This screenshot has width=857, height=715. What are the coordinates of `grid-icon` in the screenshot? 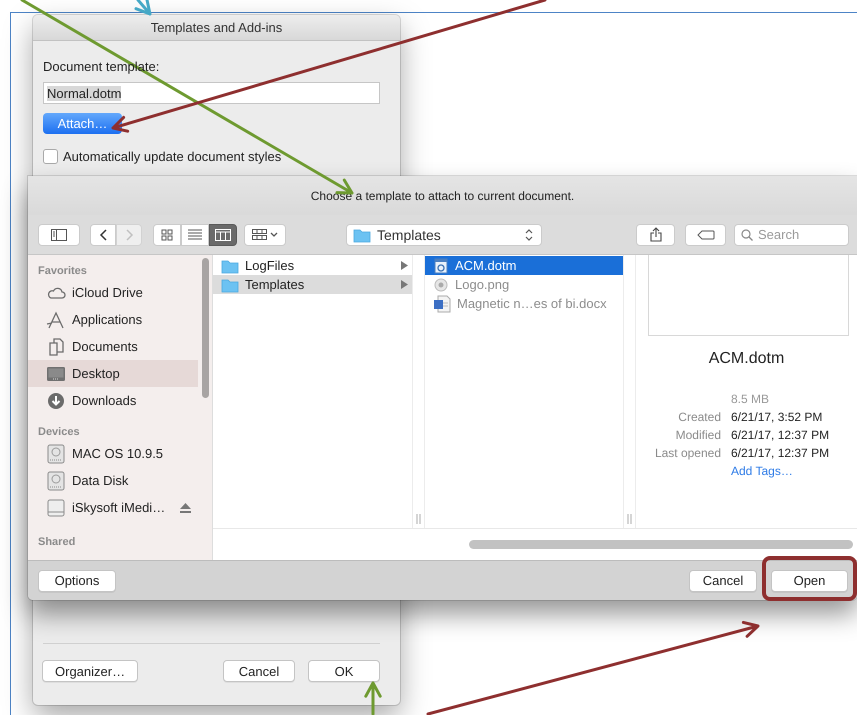 It's located at (167, 234).